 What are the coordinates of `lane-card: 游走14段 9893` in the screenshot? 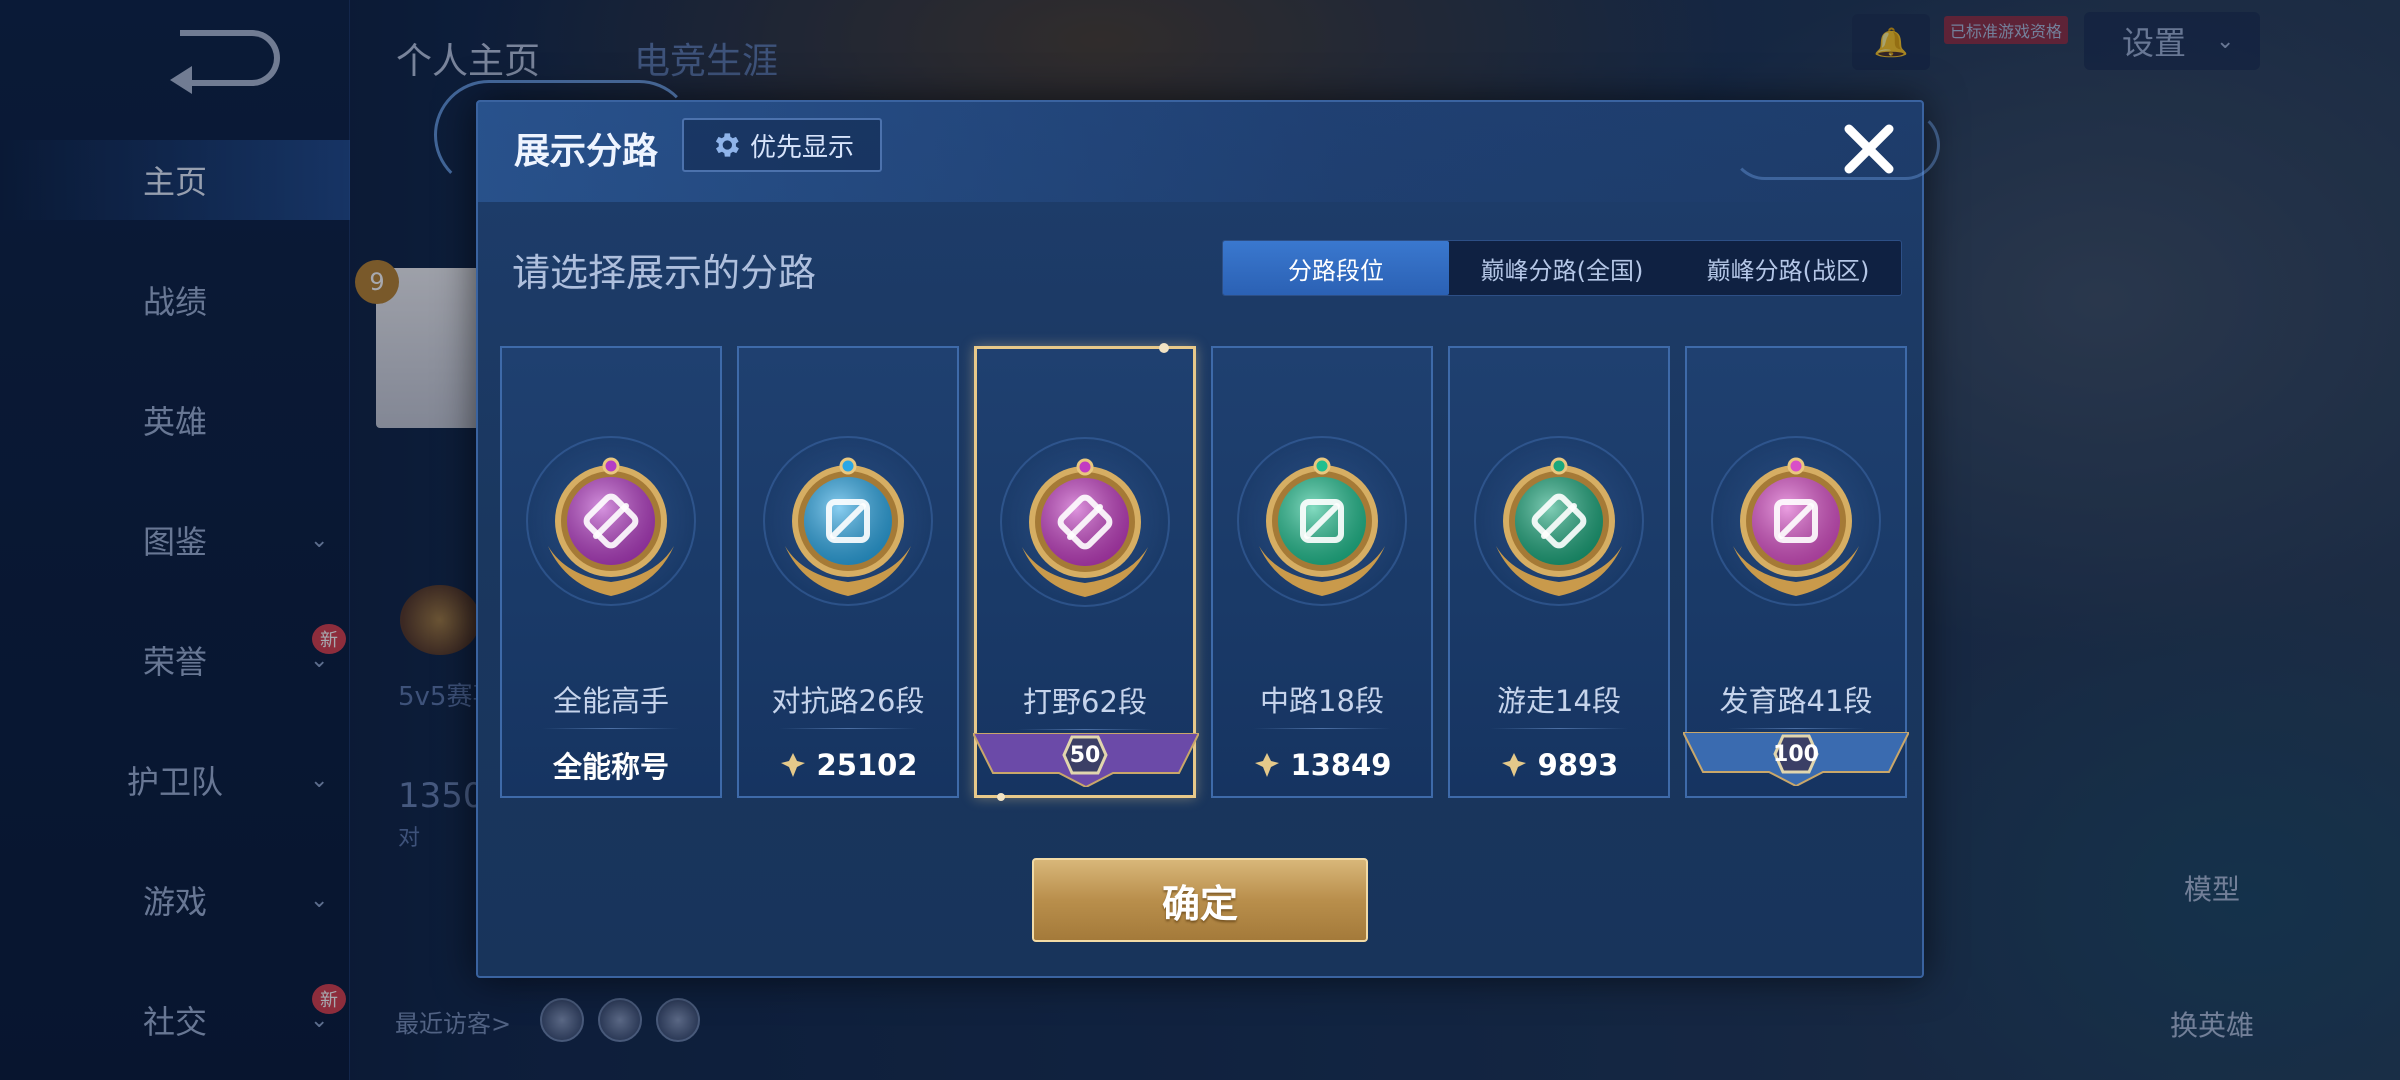 It's located at (1559, 572).